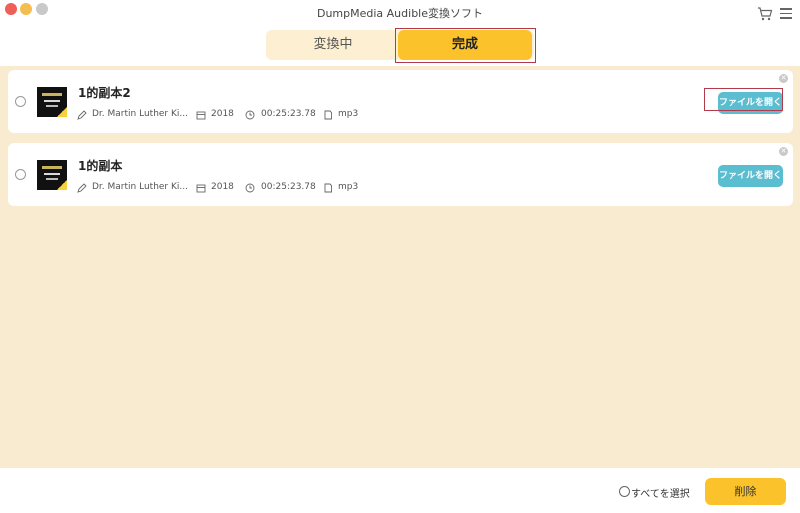 Image resolution: width=800 pixels, height=513 pixels. Describe the element at coordinates (400, 490) in the screenshot. I see `footer-bar: すべてを選択 削除` at that location.